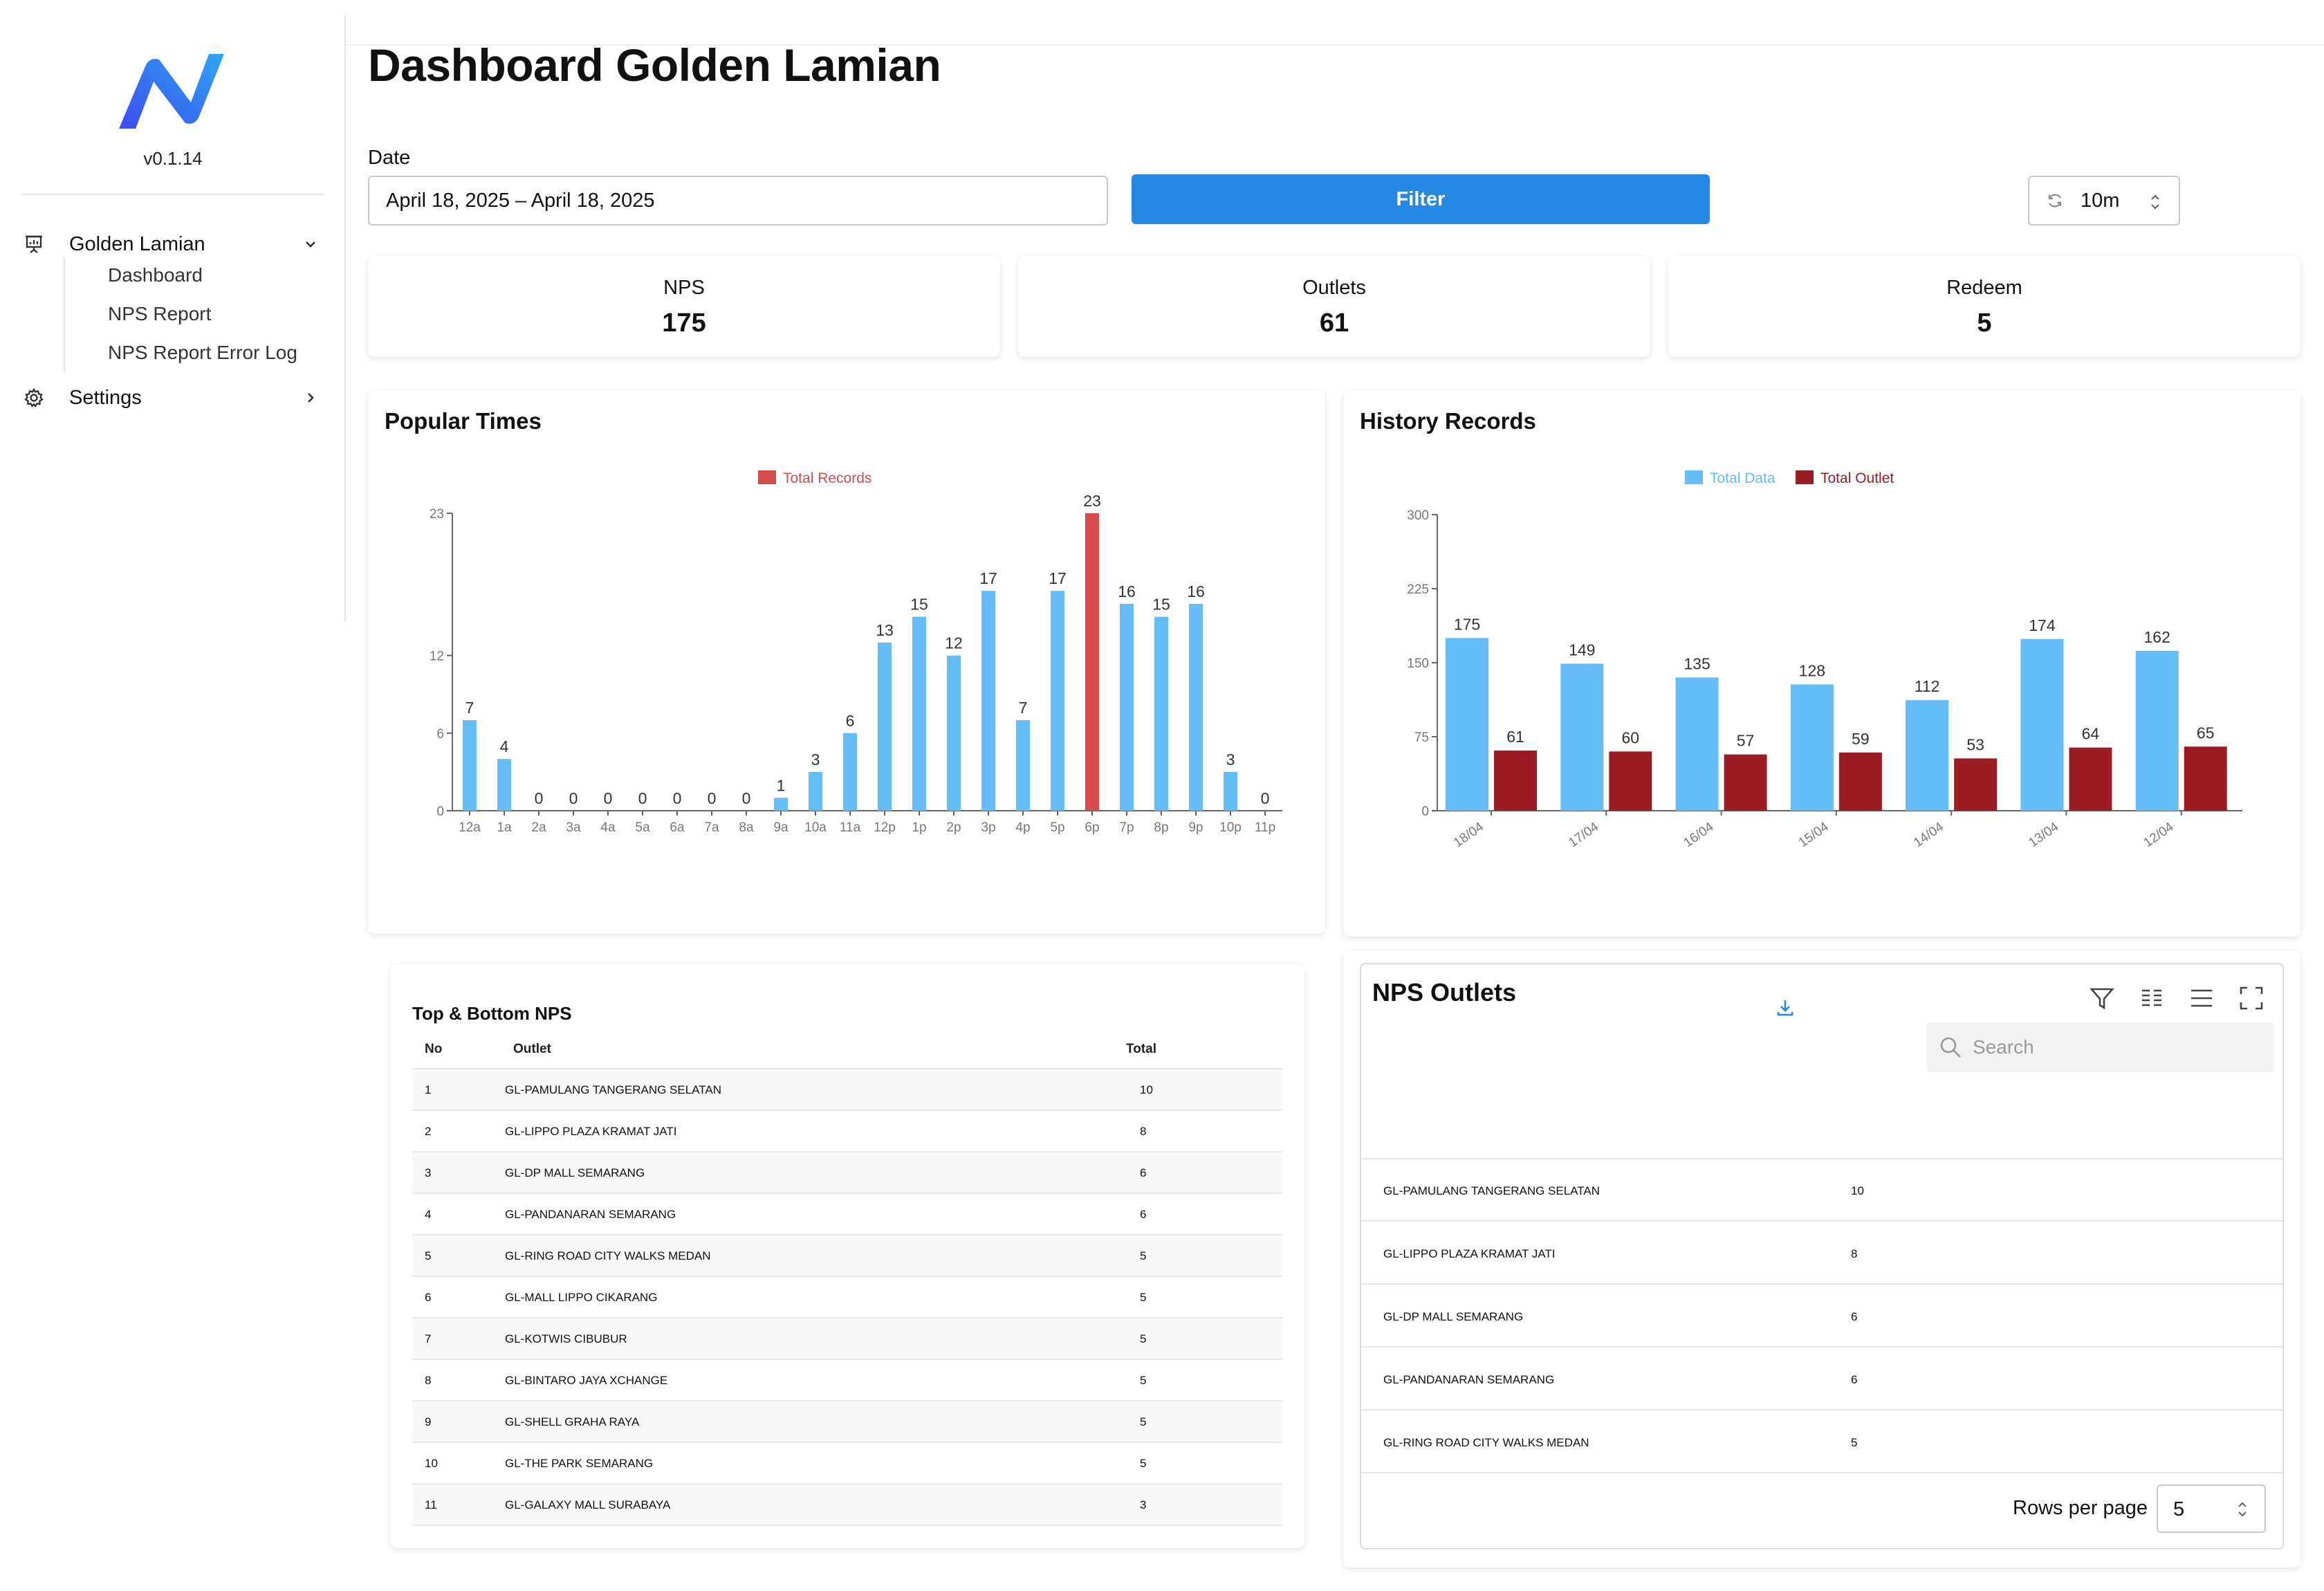  I want to click on y-tick-label: 225, so click(1418, 589).